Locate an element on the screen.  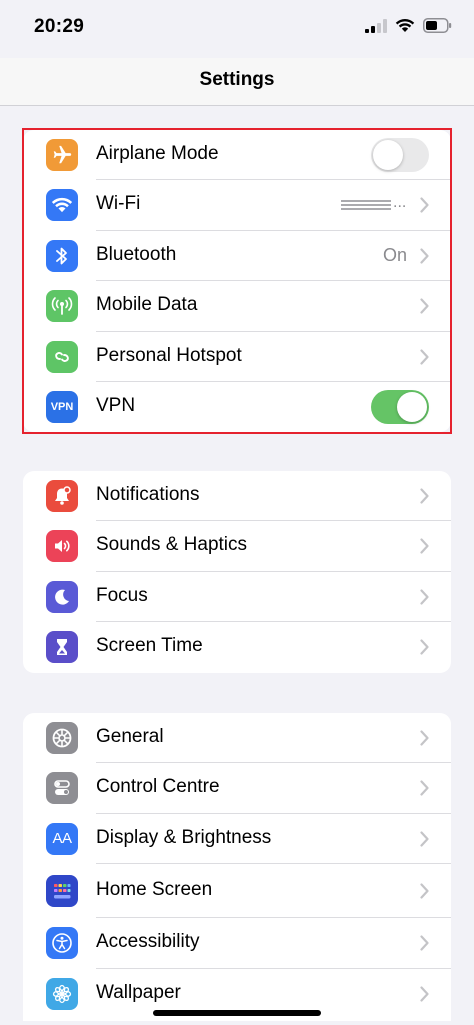
settings-row-focus: Focus is located at coordinates (237, 597).